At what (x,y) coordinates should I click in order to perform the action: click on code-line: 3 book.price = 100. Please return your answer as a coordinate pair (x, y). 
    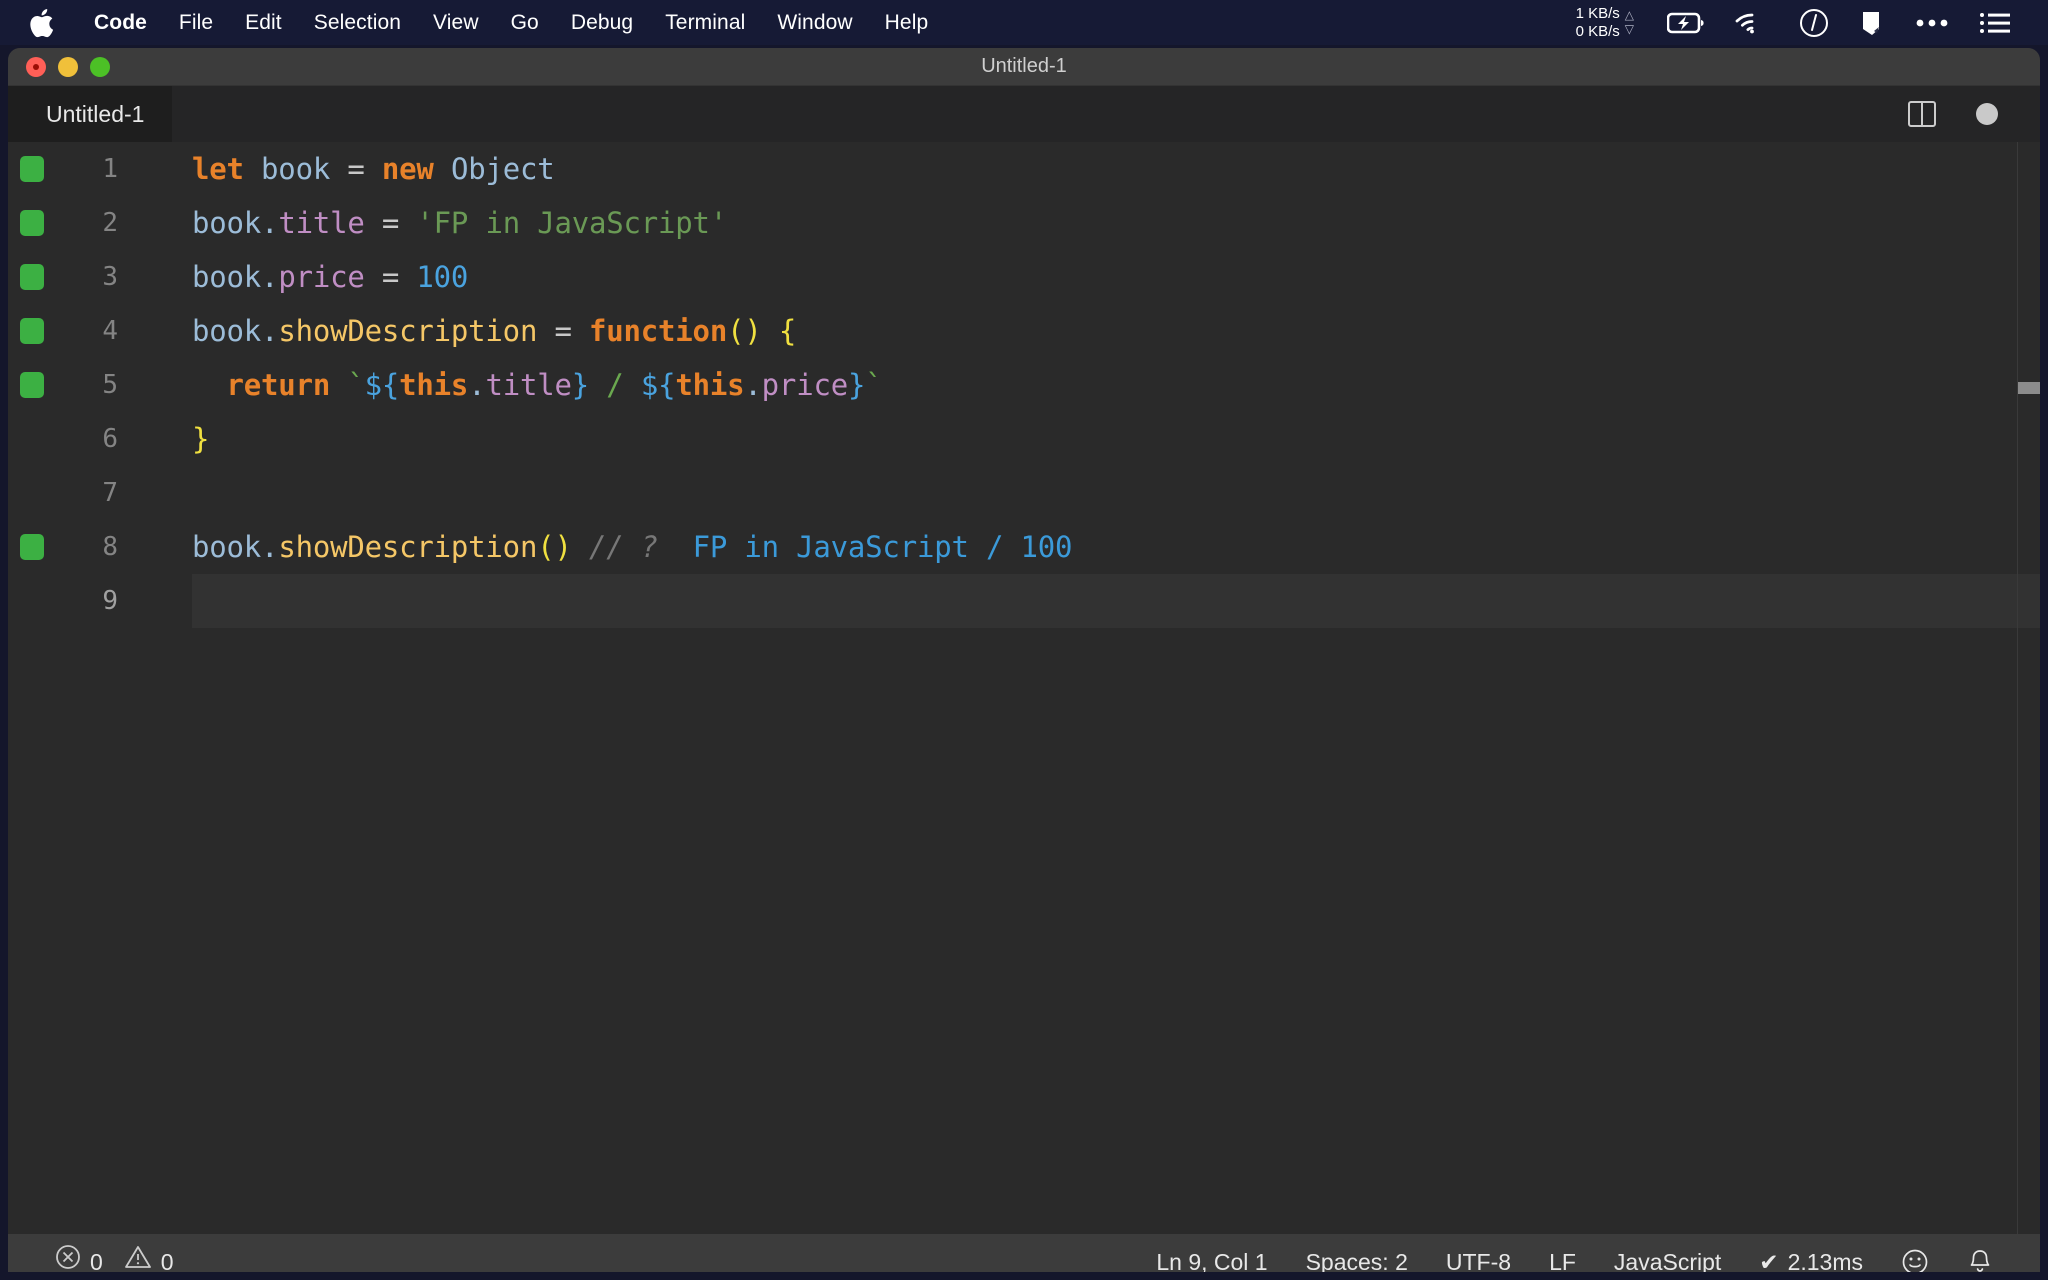
    Looking at the image, I should click on (1024, 277).